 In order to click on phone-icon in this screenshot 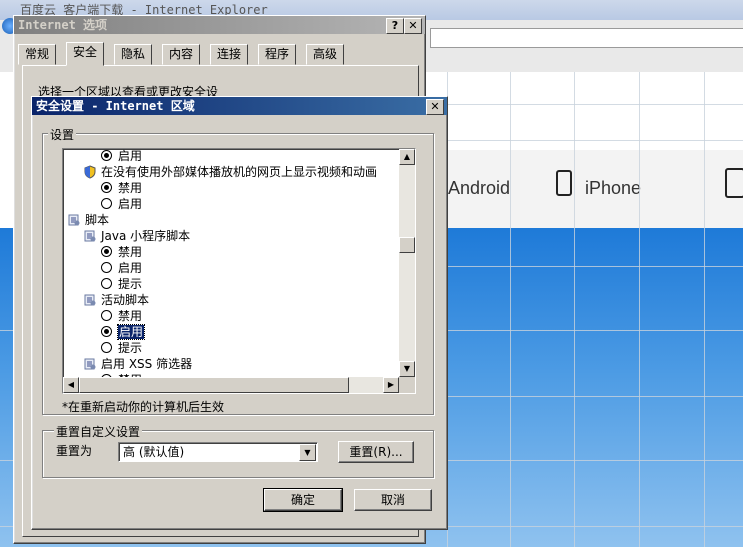, I will do `click(564, 183)`.